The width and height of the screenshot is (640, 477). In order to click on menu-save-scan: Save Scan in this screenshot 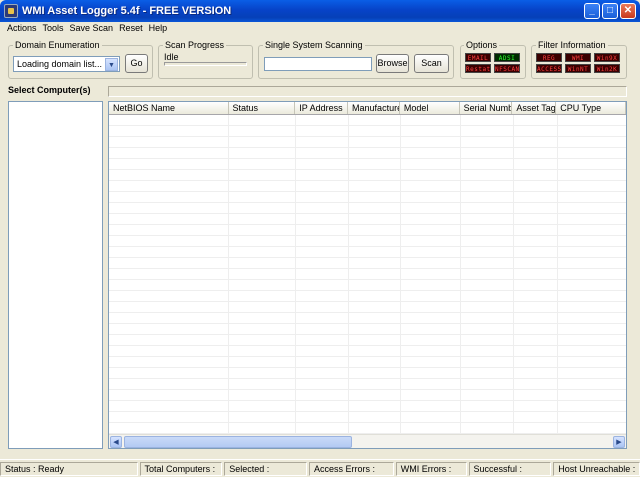, I will do `click(92, 29)`.